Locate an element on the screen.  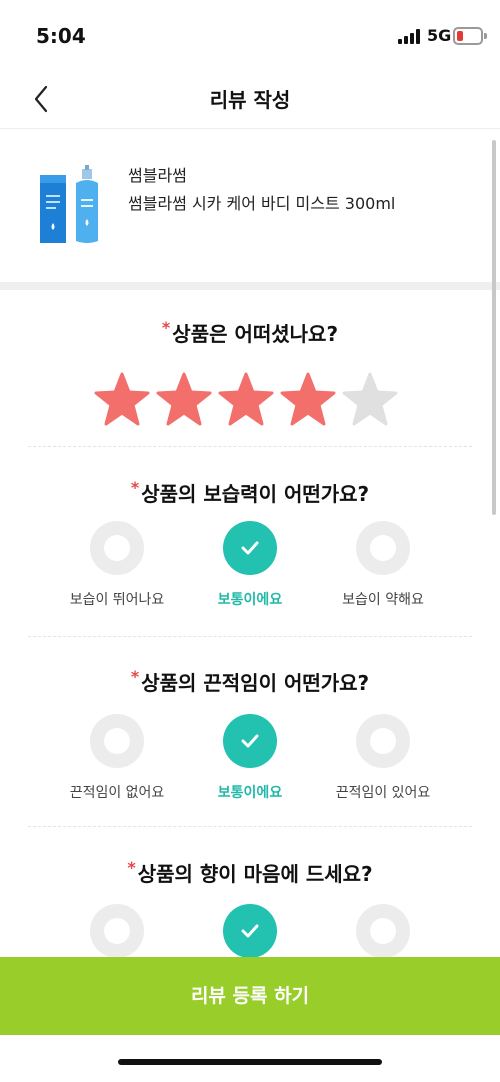
status-bar: 5:04 5G is located at coordinates (250, 35).